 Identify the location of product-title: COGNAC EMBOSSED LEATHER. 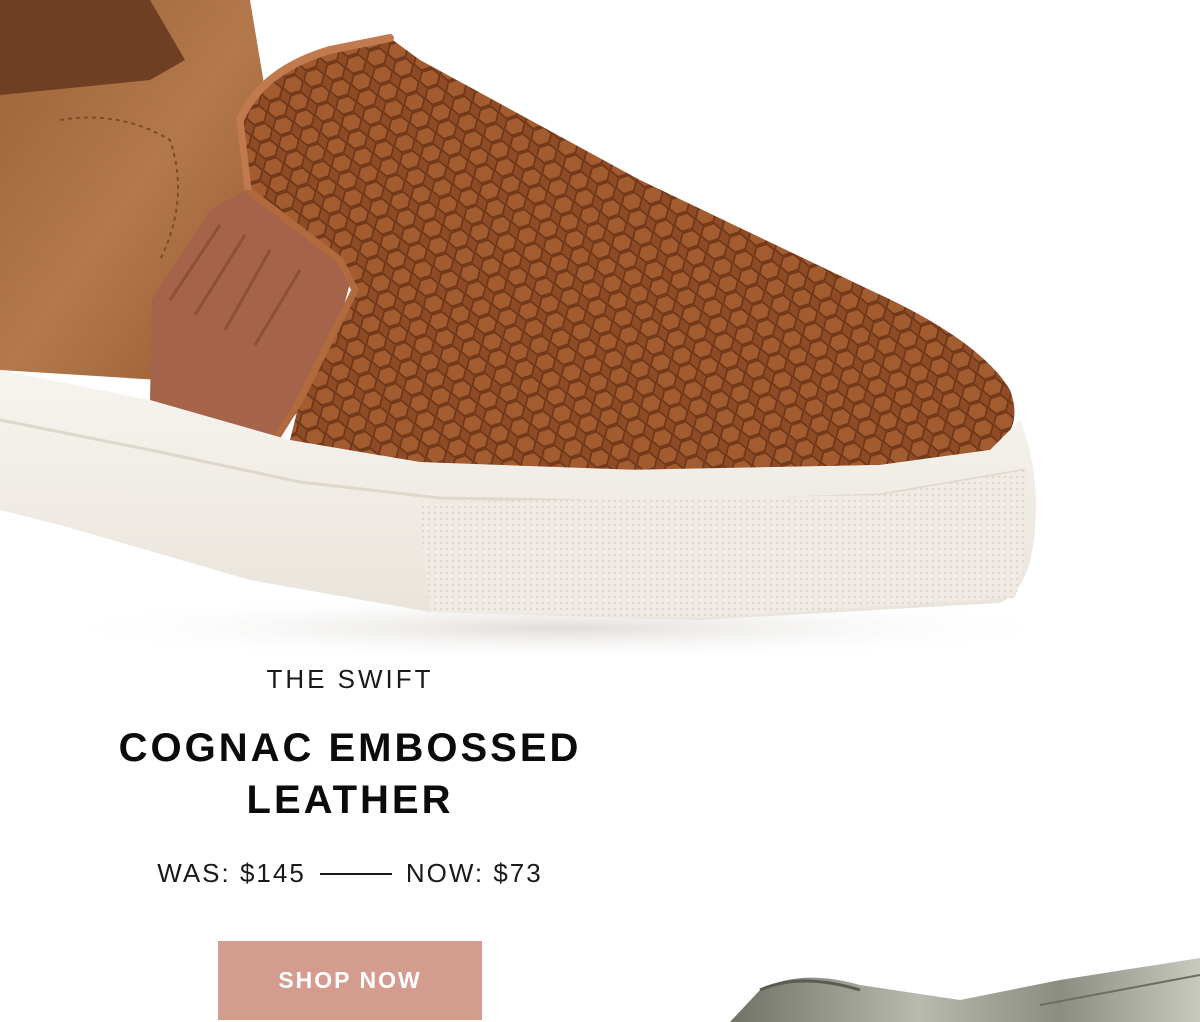
(350, 774).